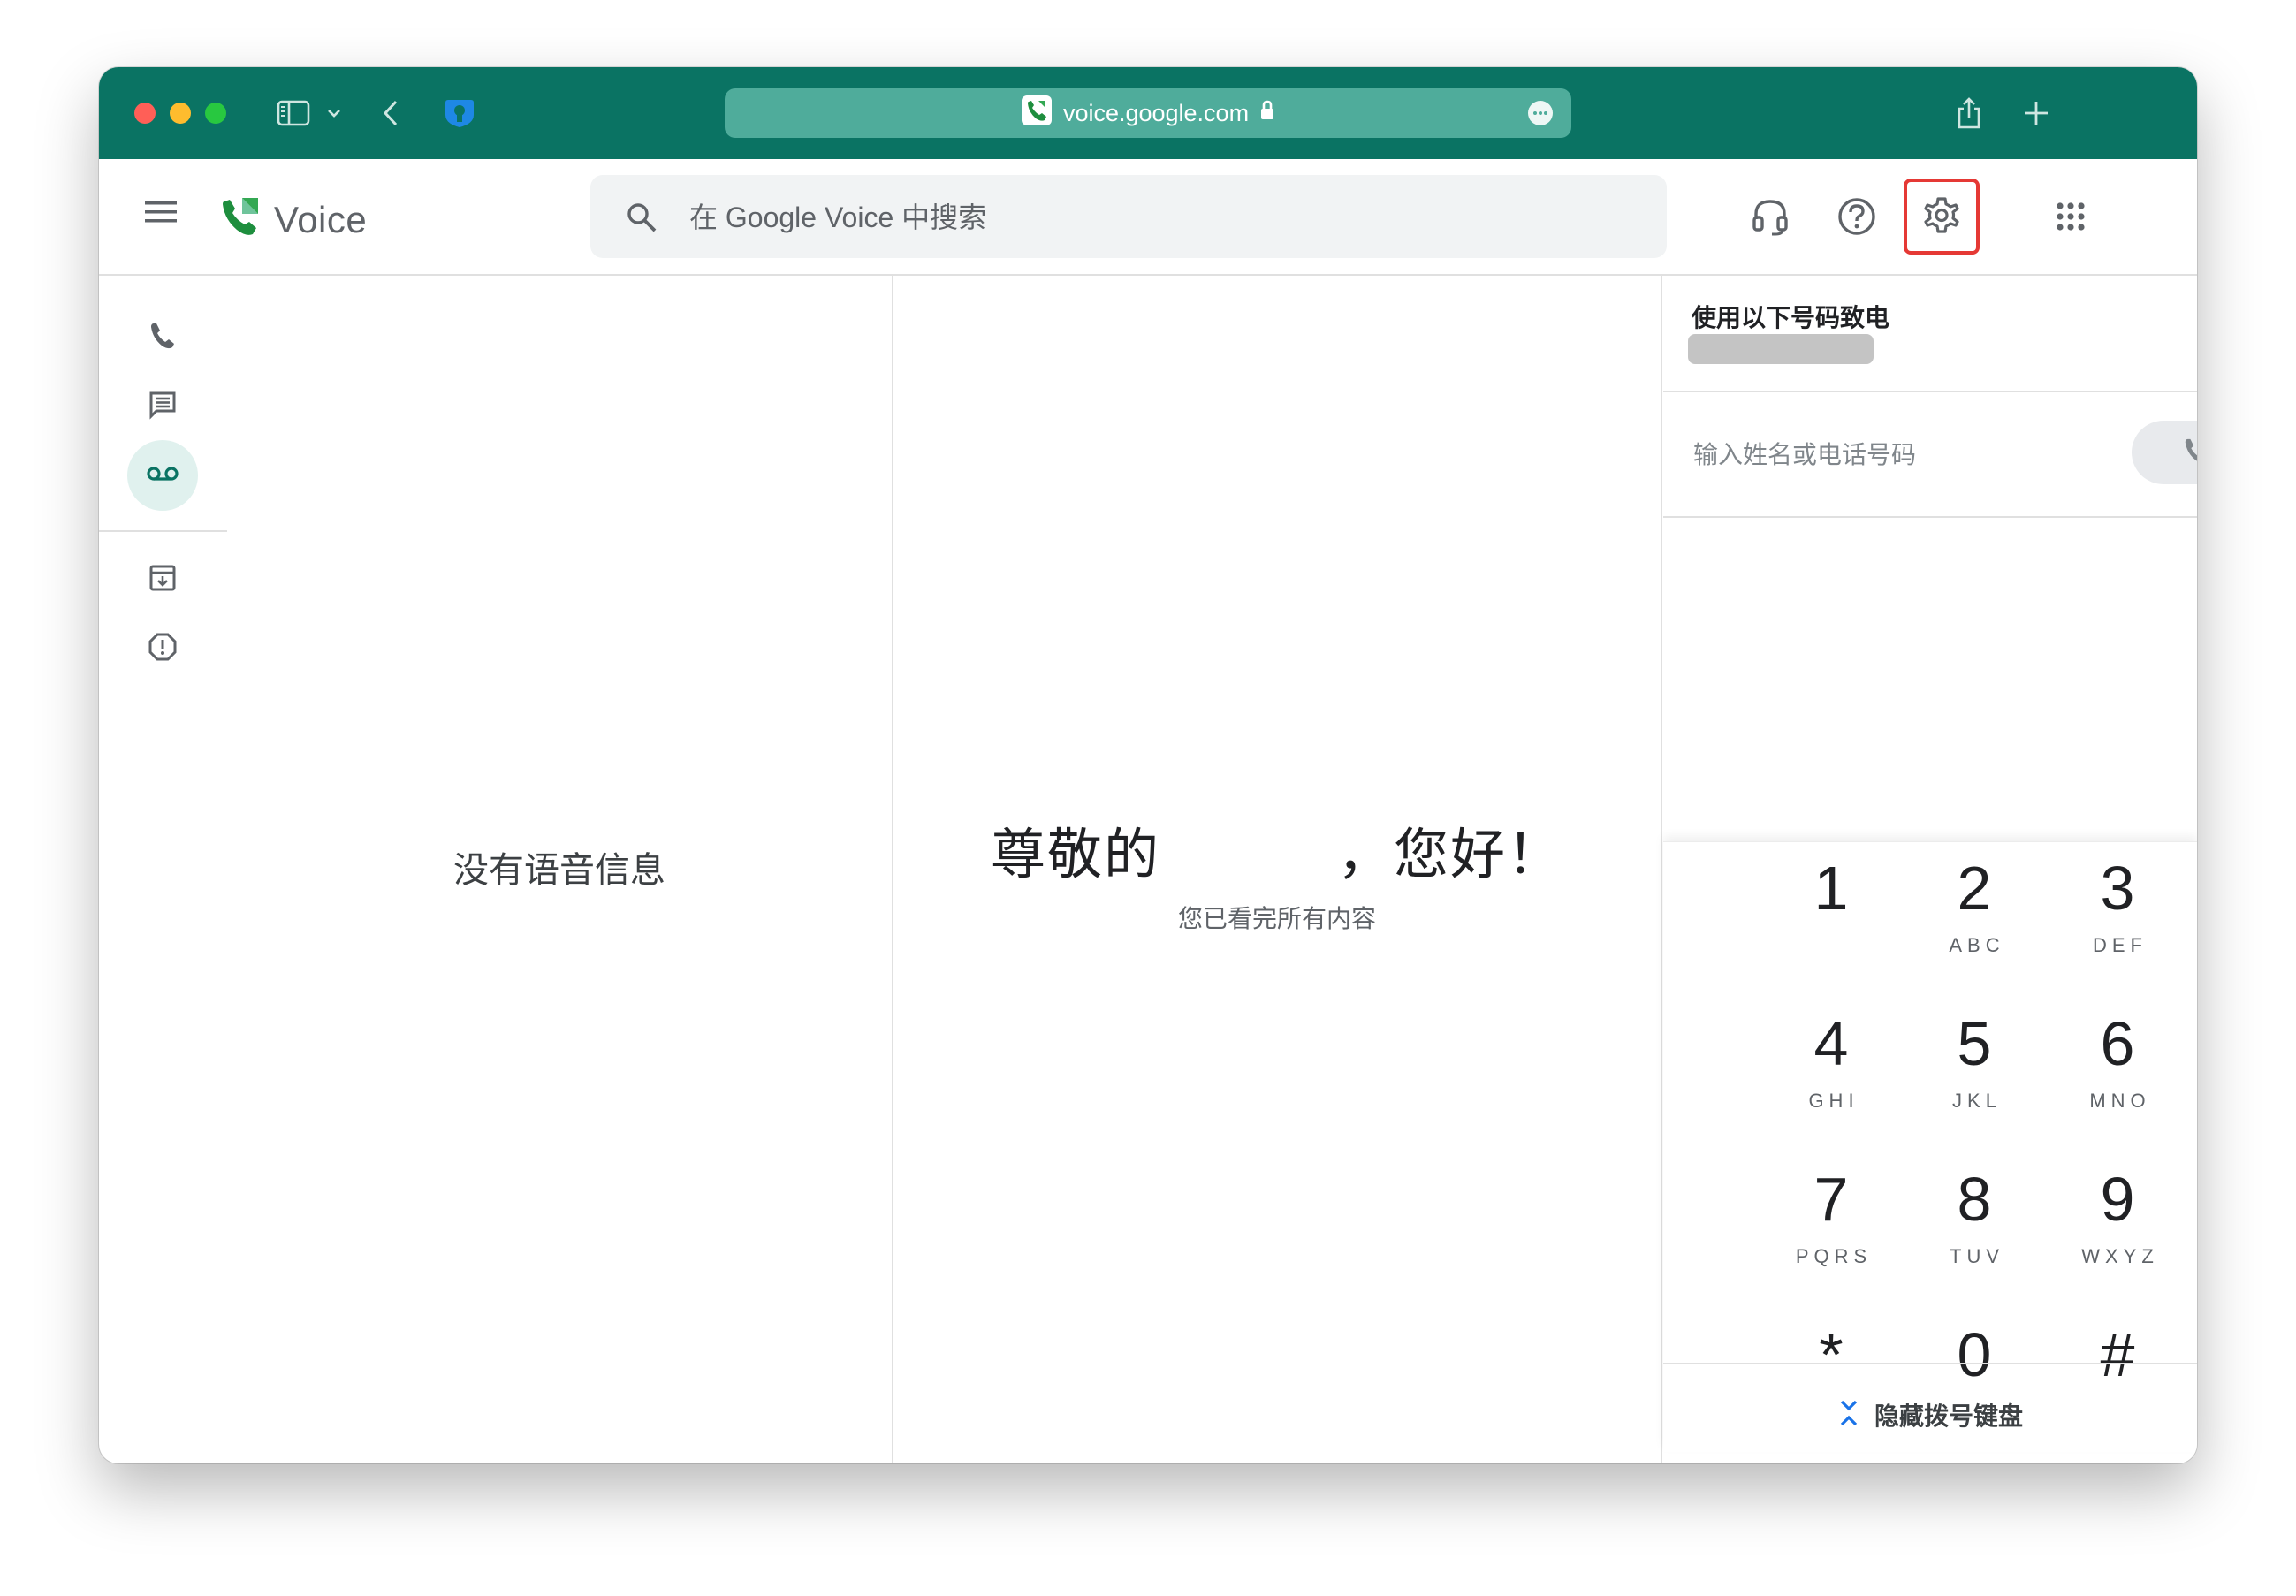  Describe the element at coordinates (460, 113) in the screenshot. I see `password-manager-icon` at that location.